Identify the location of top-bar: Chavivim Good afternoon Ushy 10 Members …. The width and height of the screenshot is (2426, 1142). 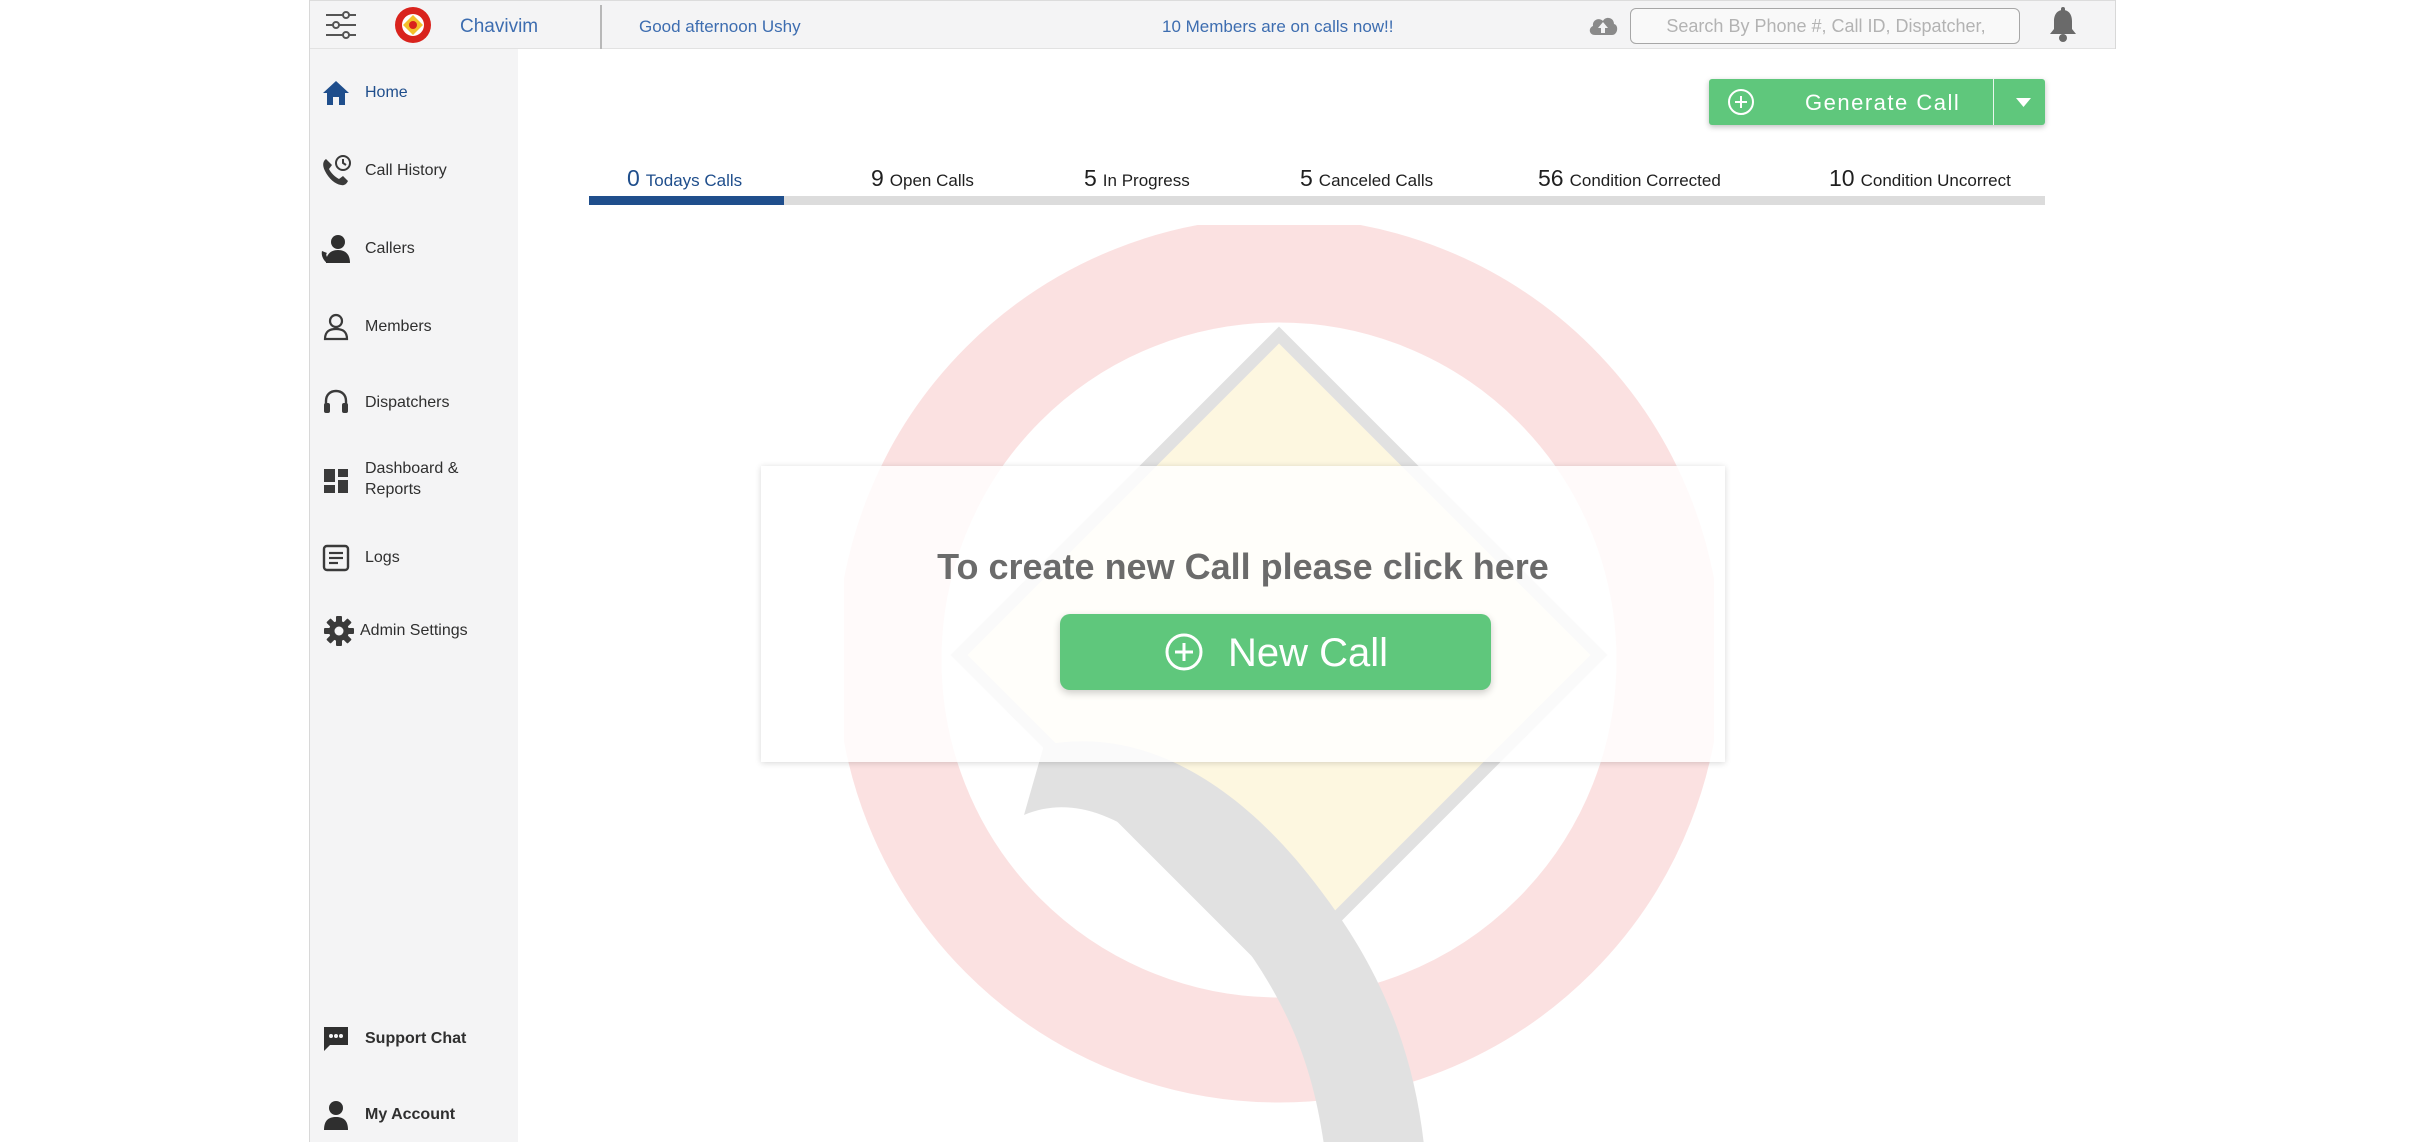
(1212, 24).